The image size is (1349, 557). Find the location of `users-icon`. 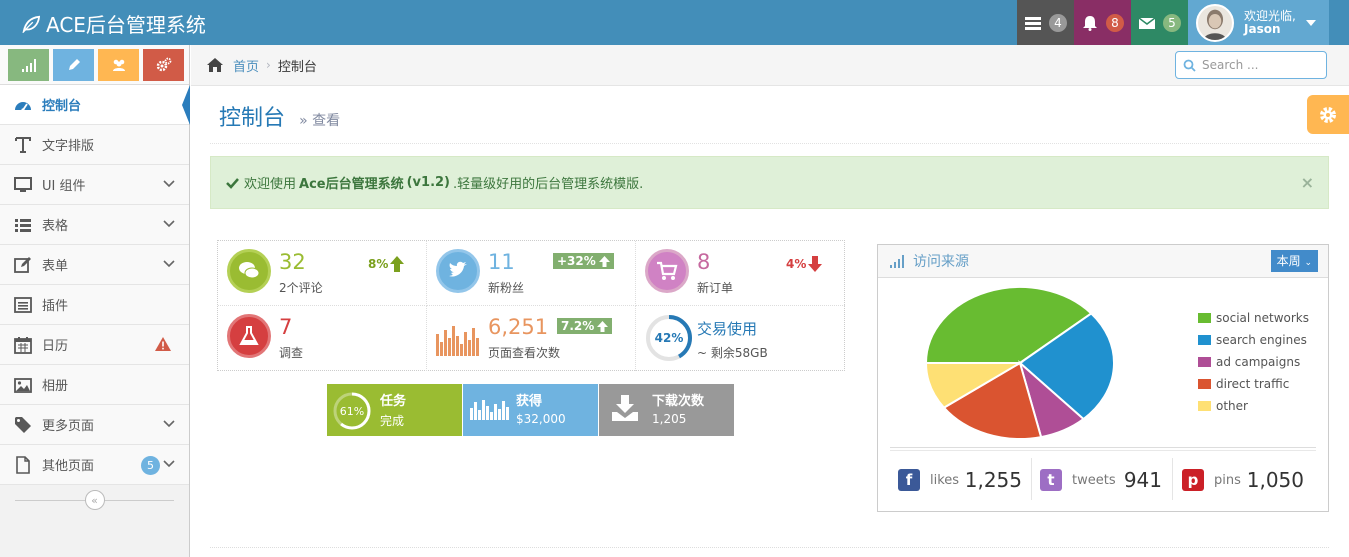

users-icon is located at coordinates (118, 65).